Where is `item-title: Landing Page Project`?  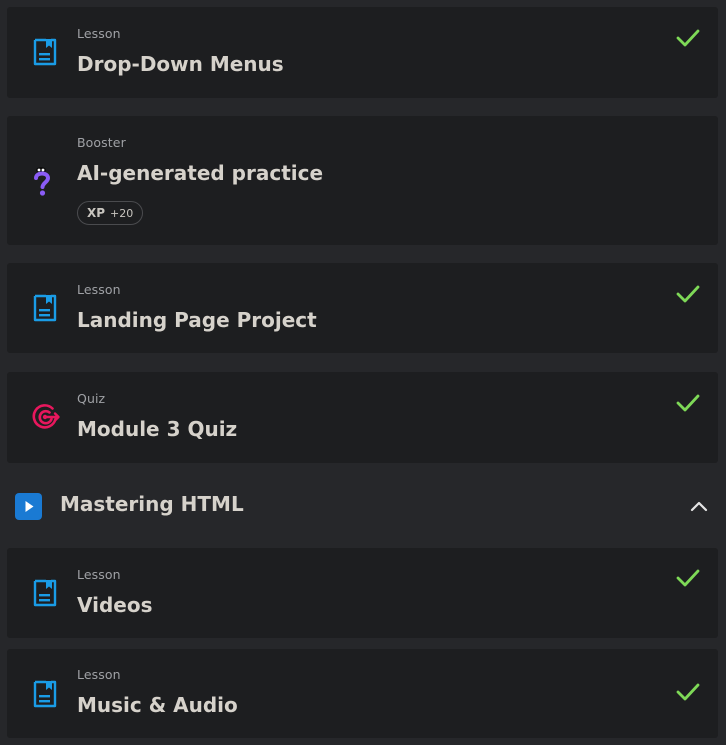
item-title: Landing Page Project is located at coordinates (197, 320).